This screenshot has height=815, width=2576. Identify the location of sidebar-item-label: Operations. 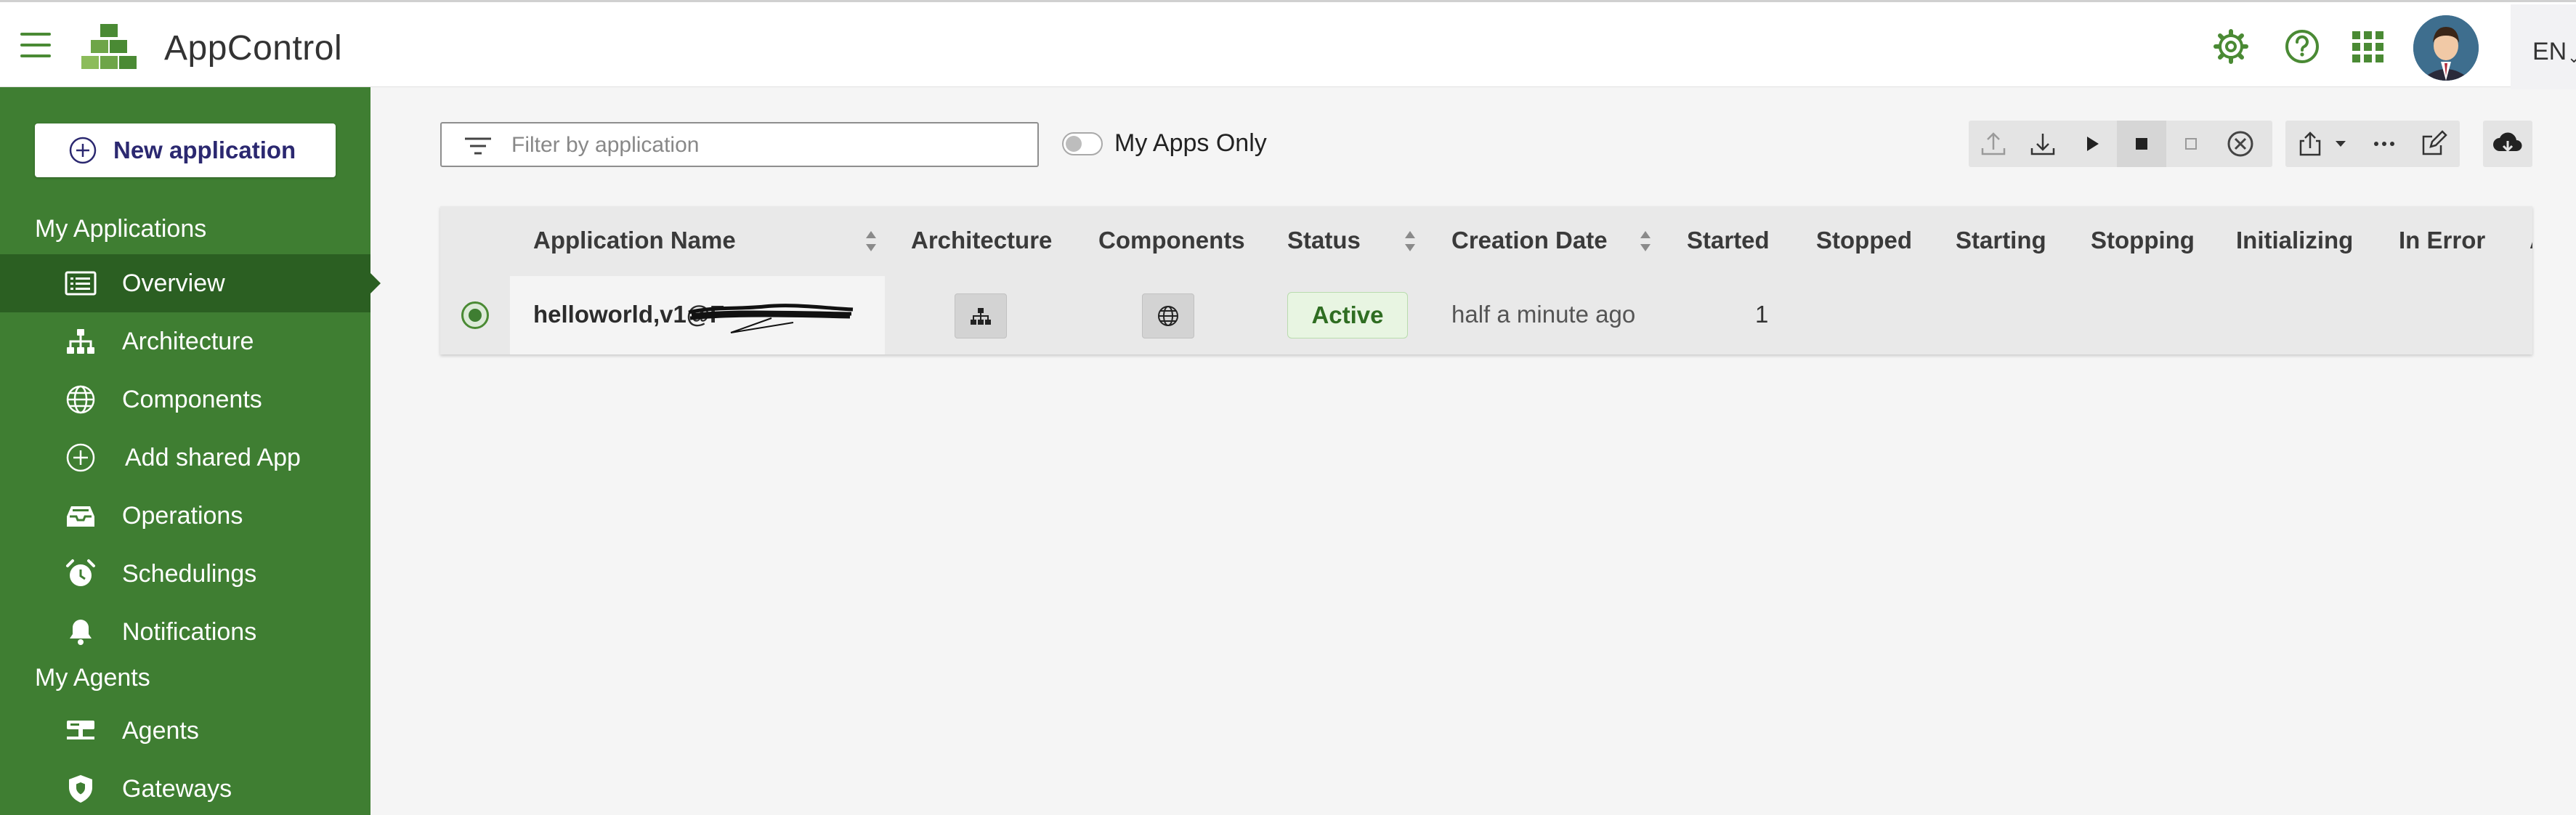
(182, 516).